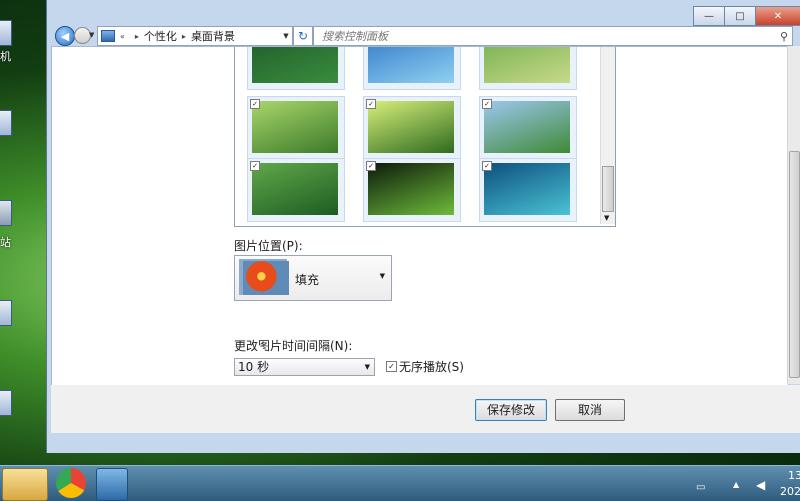 This screenshot has width=800, height=501. Describe the element at coordinates (794, 264) in the screenshot. I see `main-scrollbar-thumb` at that location.